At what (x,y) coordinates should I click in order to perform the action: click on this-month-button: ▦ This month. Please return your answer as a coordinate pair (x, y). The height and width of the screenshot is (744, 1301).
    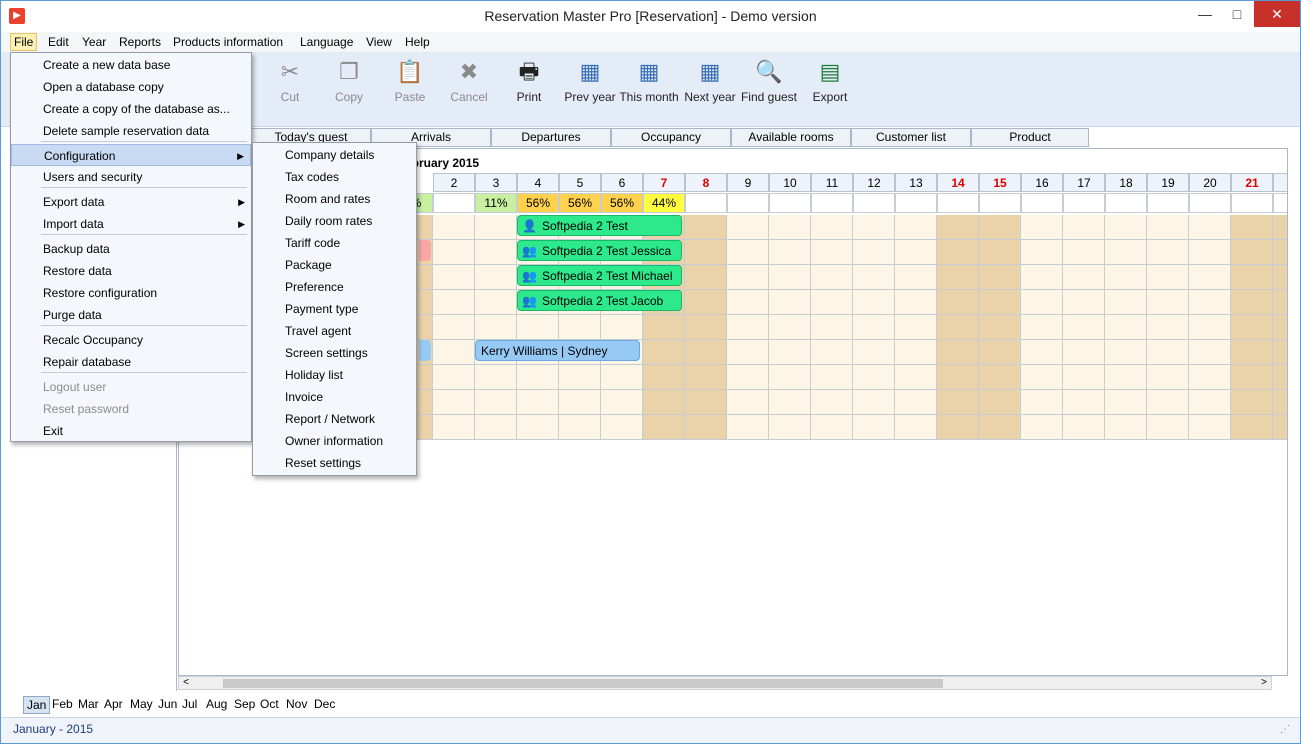
    Looking at the image, I should click on (649, 81).